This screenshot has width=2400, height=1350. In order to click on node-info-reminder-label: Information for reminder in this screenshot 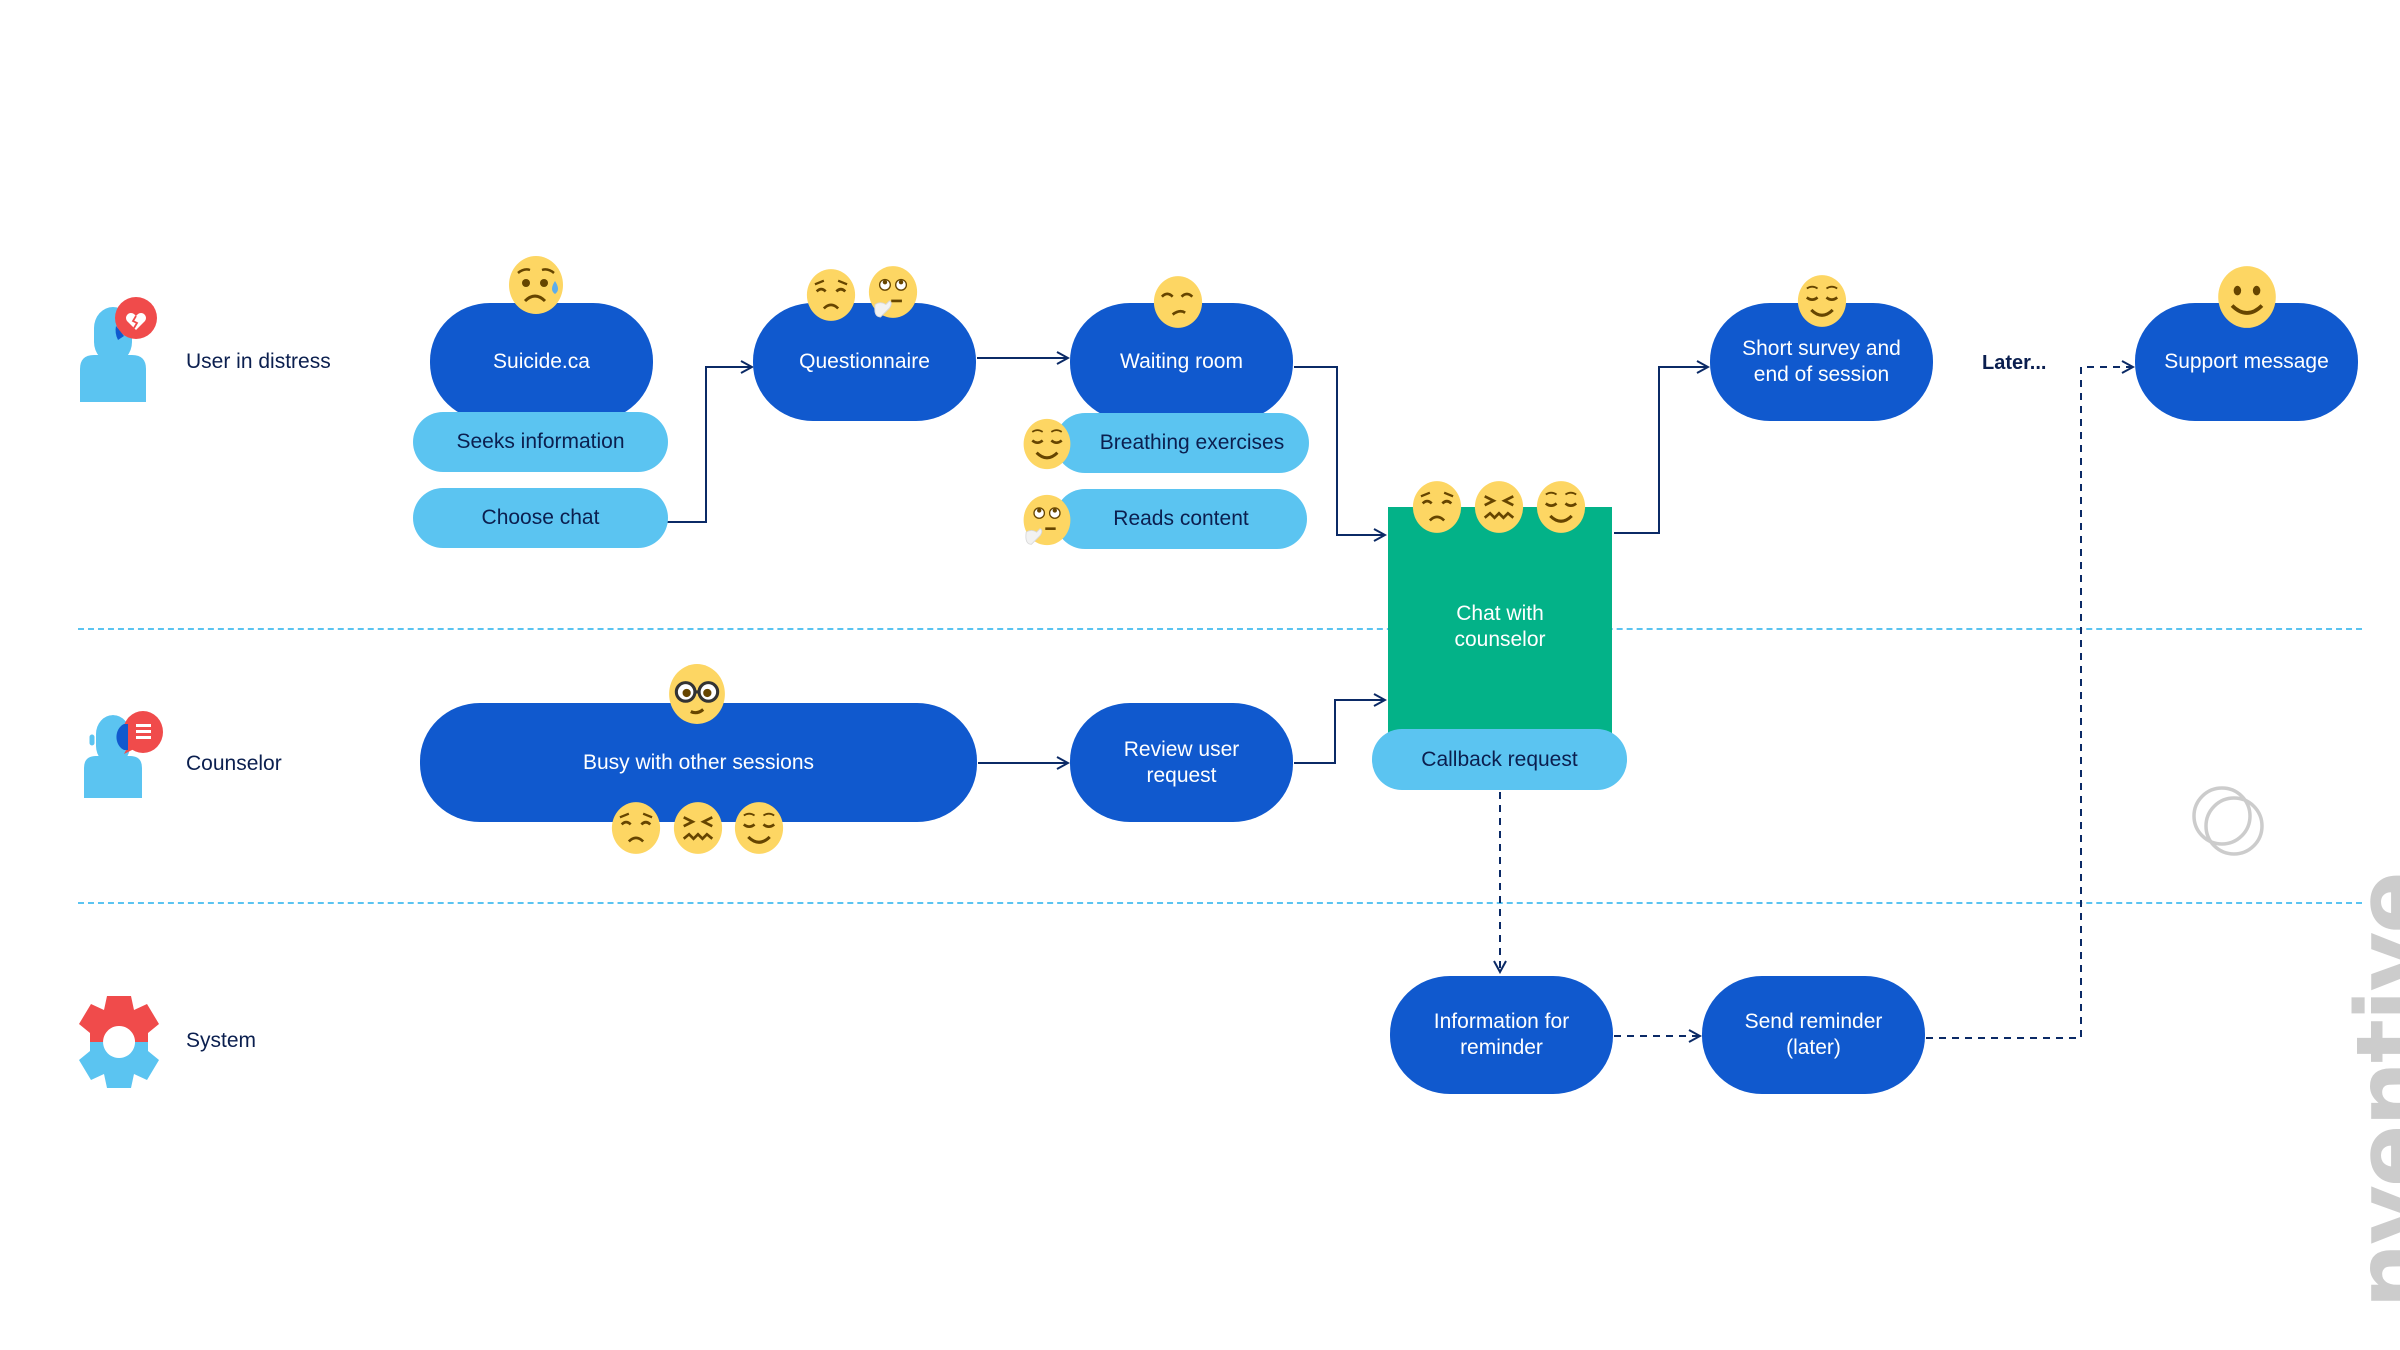, I will do `click(1501, 1034)`.